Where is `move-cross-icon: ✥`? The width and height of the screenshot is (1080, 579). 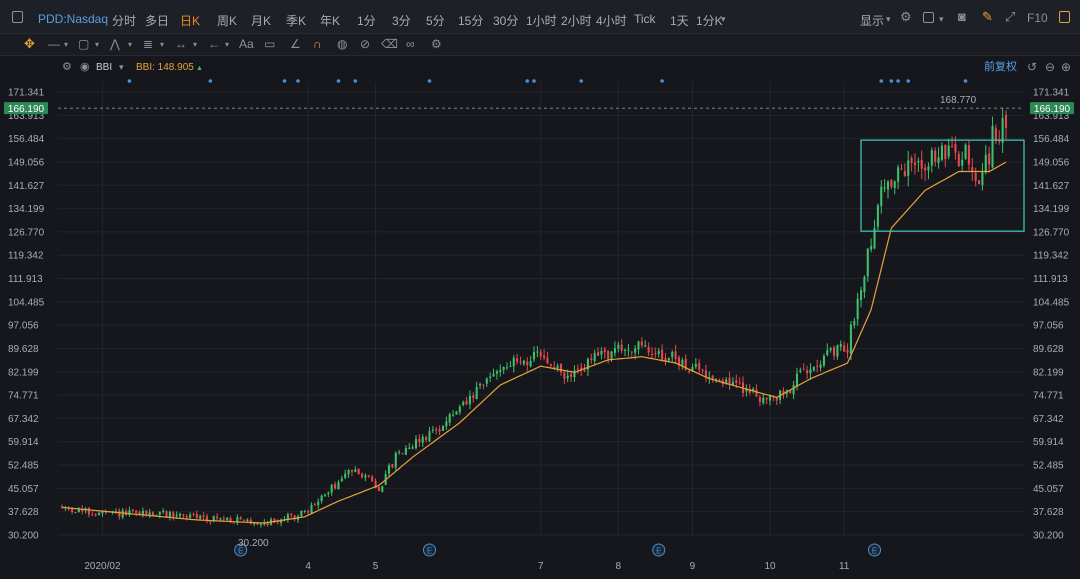
move-cross-icon: ✥ is located at coordinates (29, 44).